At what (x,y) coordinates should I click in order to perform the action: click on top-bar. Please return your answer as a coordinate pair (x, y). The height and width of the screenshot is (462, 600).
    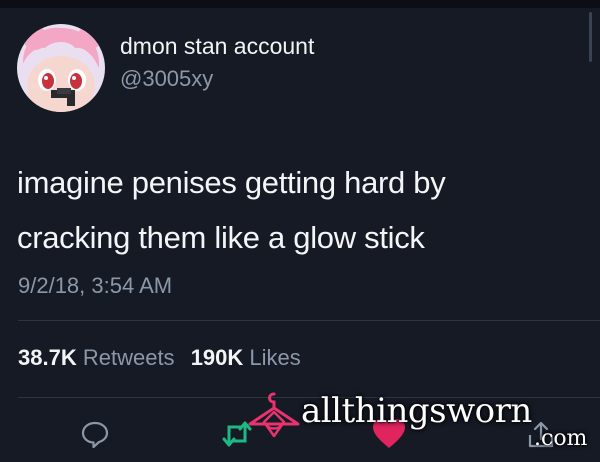
    Looking at the image, I should click on (300, 4).